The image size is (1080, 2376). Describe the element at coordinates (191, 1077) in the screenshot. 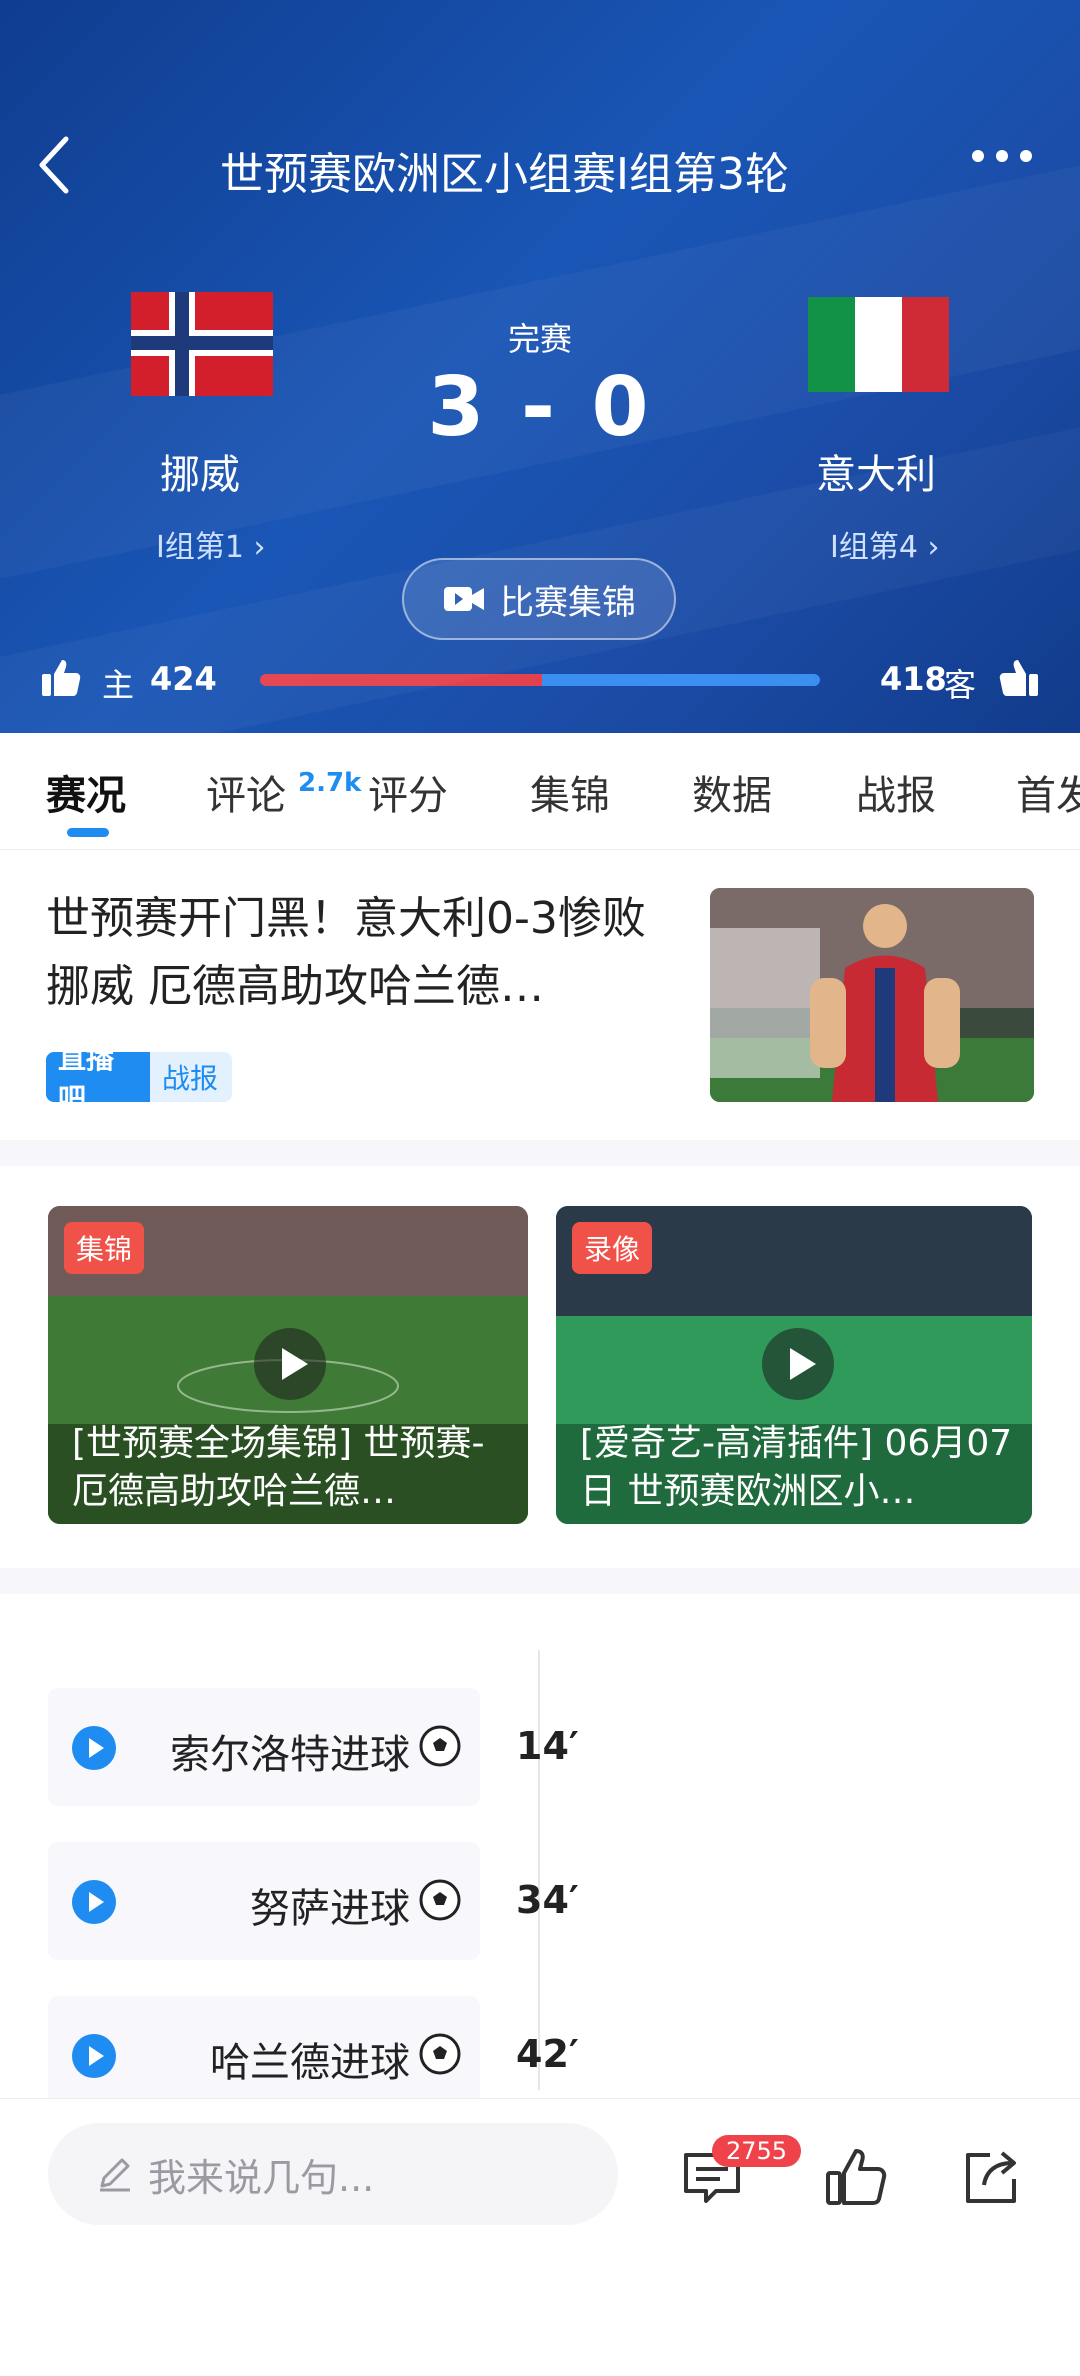

I see `article-type-tag: 战报` at that location.